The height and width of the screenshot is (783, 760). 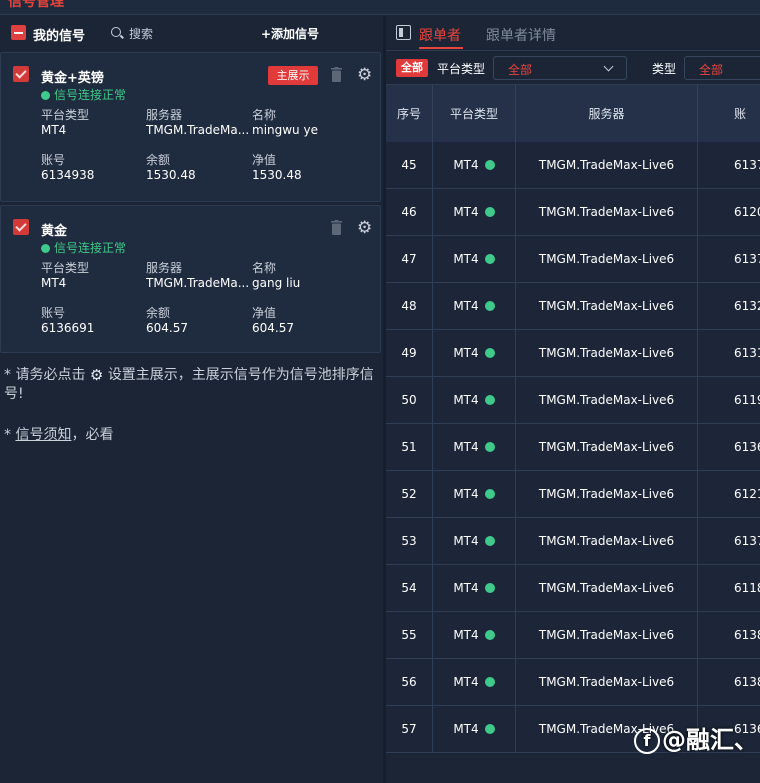 I want to click on watermark: f @融汇、, so click(x=696, y=737).